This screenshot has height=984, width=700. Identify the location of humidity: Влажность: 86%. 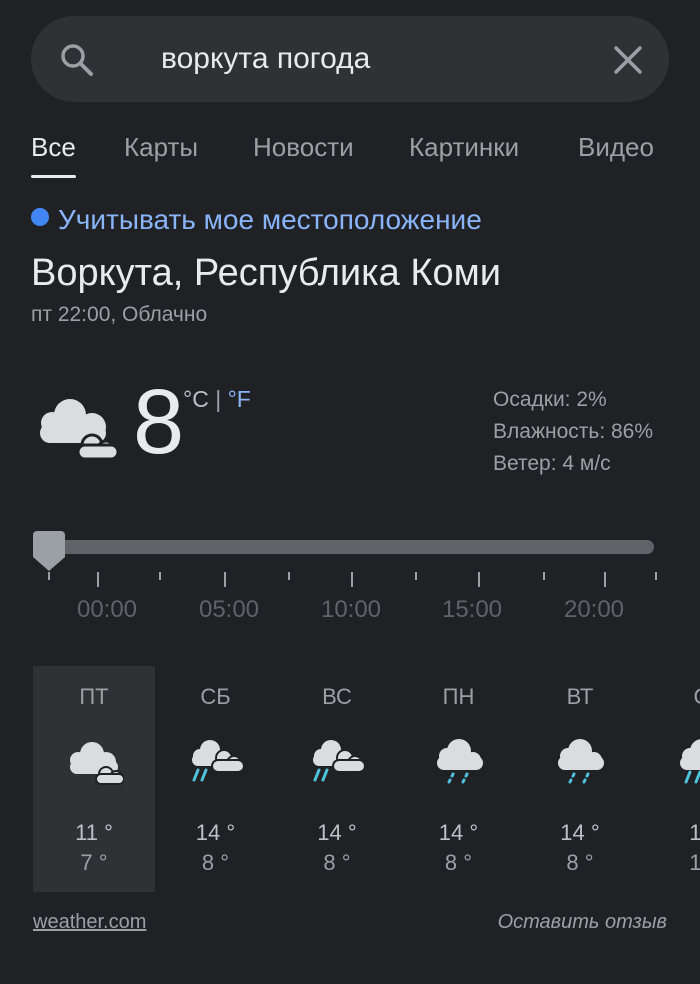
(573, 431).